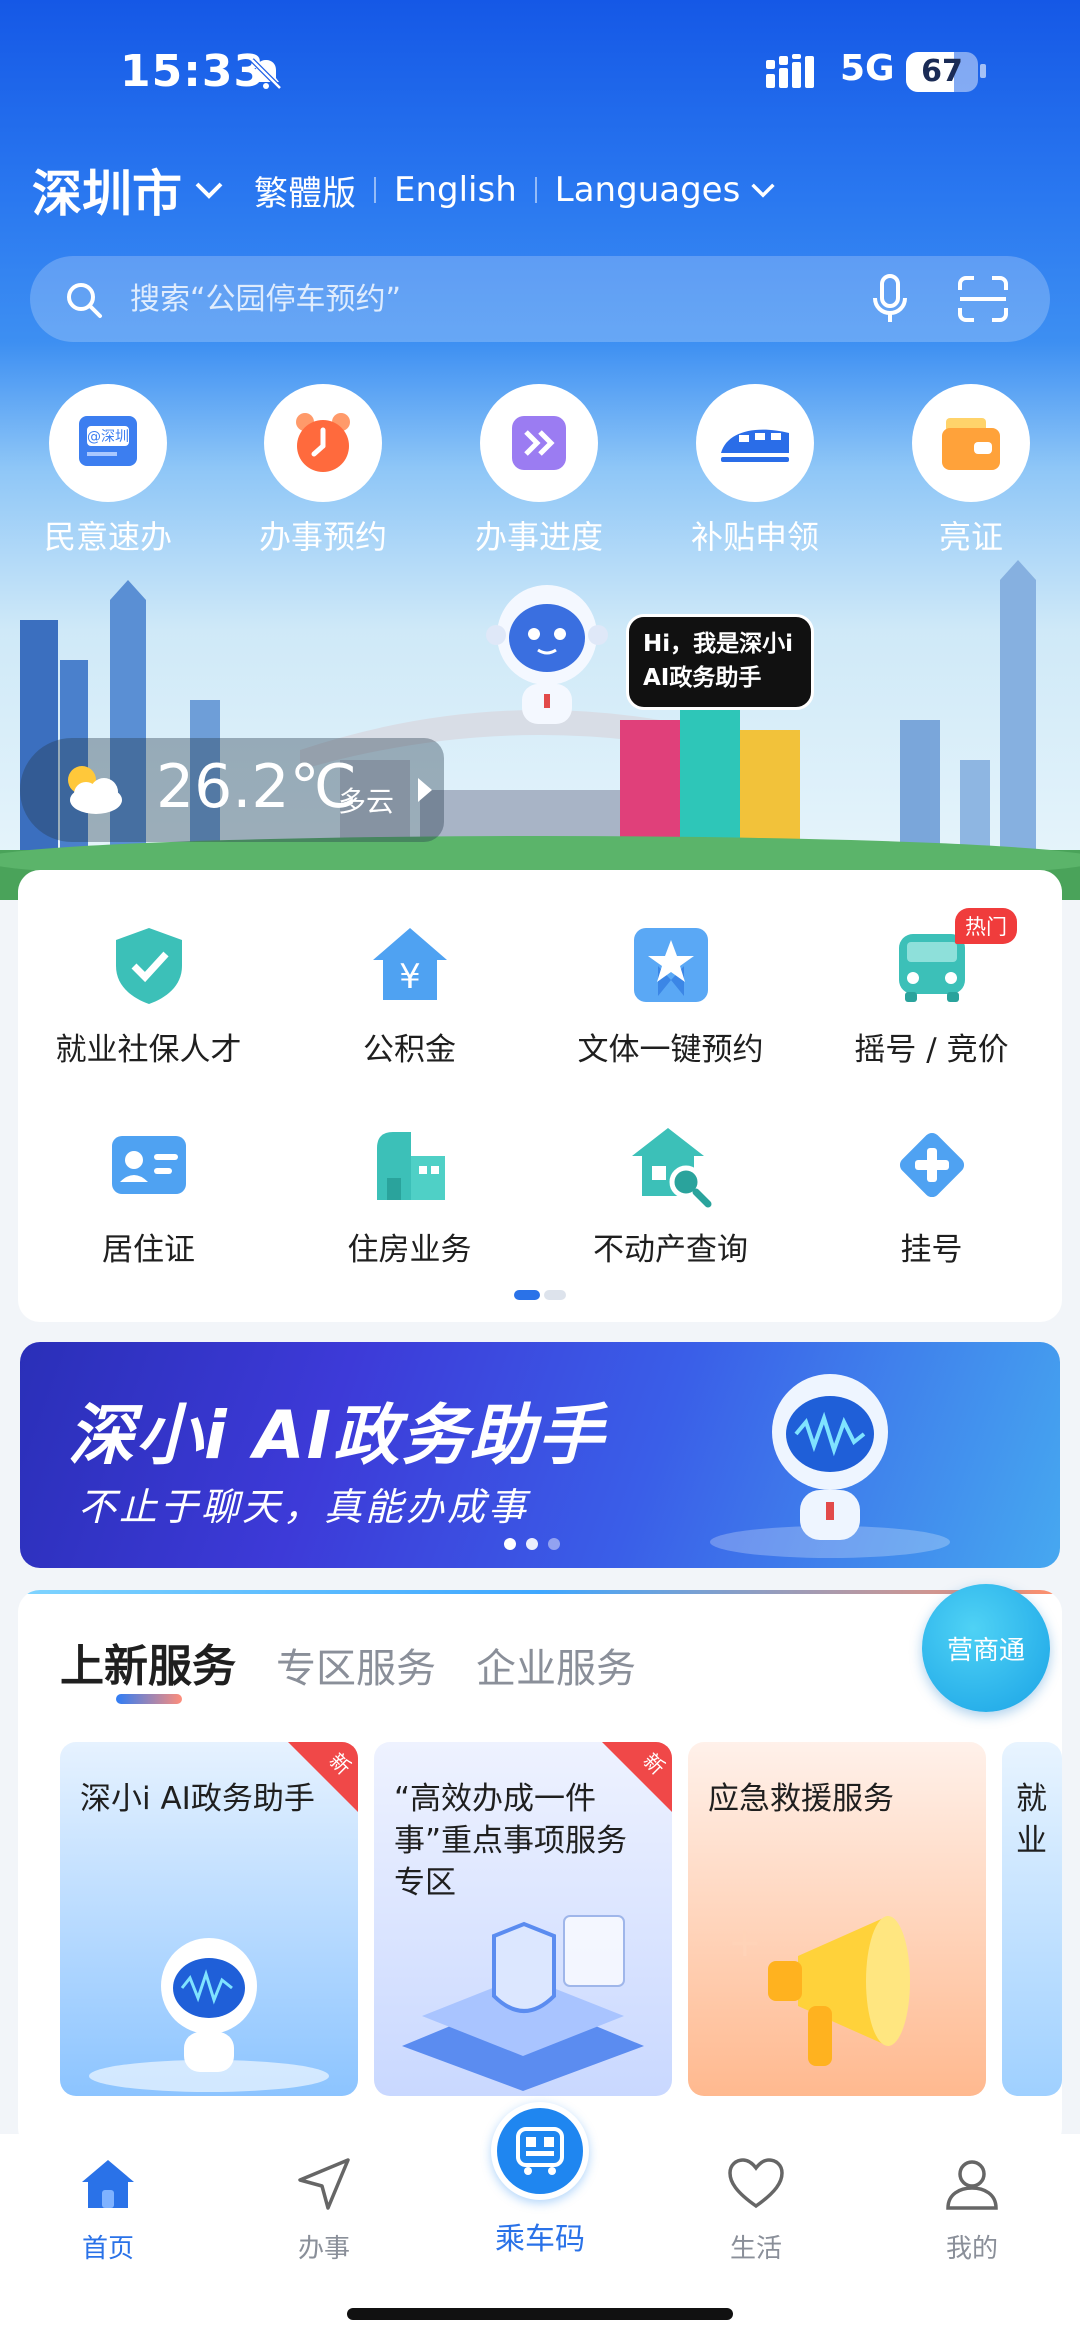 The height and width of the screenshot is (2341, 1080). What do you see at coordinates (890, 299) in the screenshot?
I see `microphone-icon` at bounding box center [890, 299].